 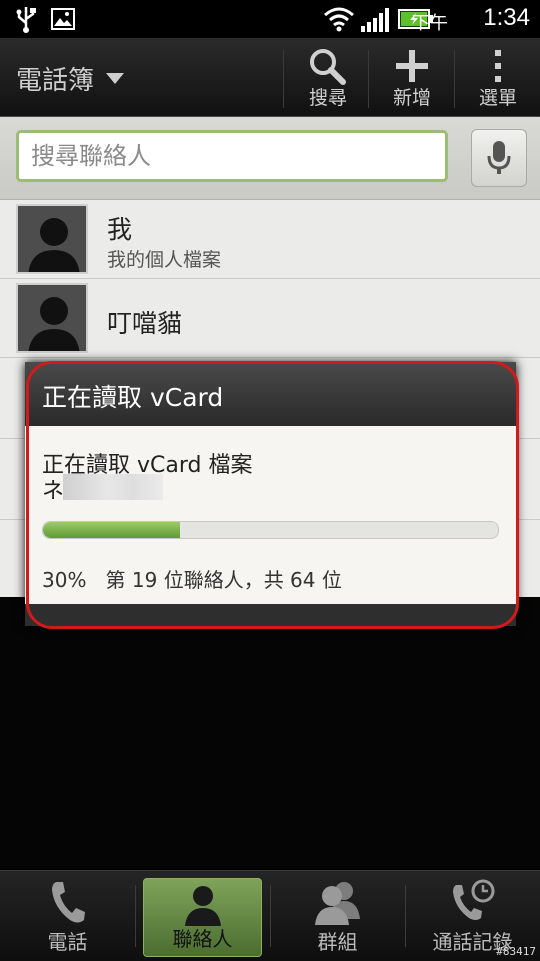 What do you see at coordinates (145, 323) in the screenshot?
I see `contact-name: 叮噹貓` at bounding box center [145, 323].